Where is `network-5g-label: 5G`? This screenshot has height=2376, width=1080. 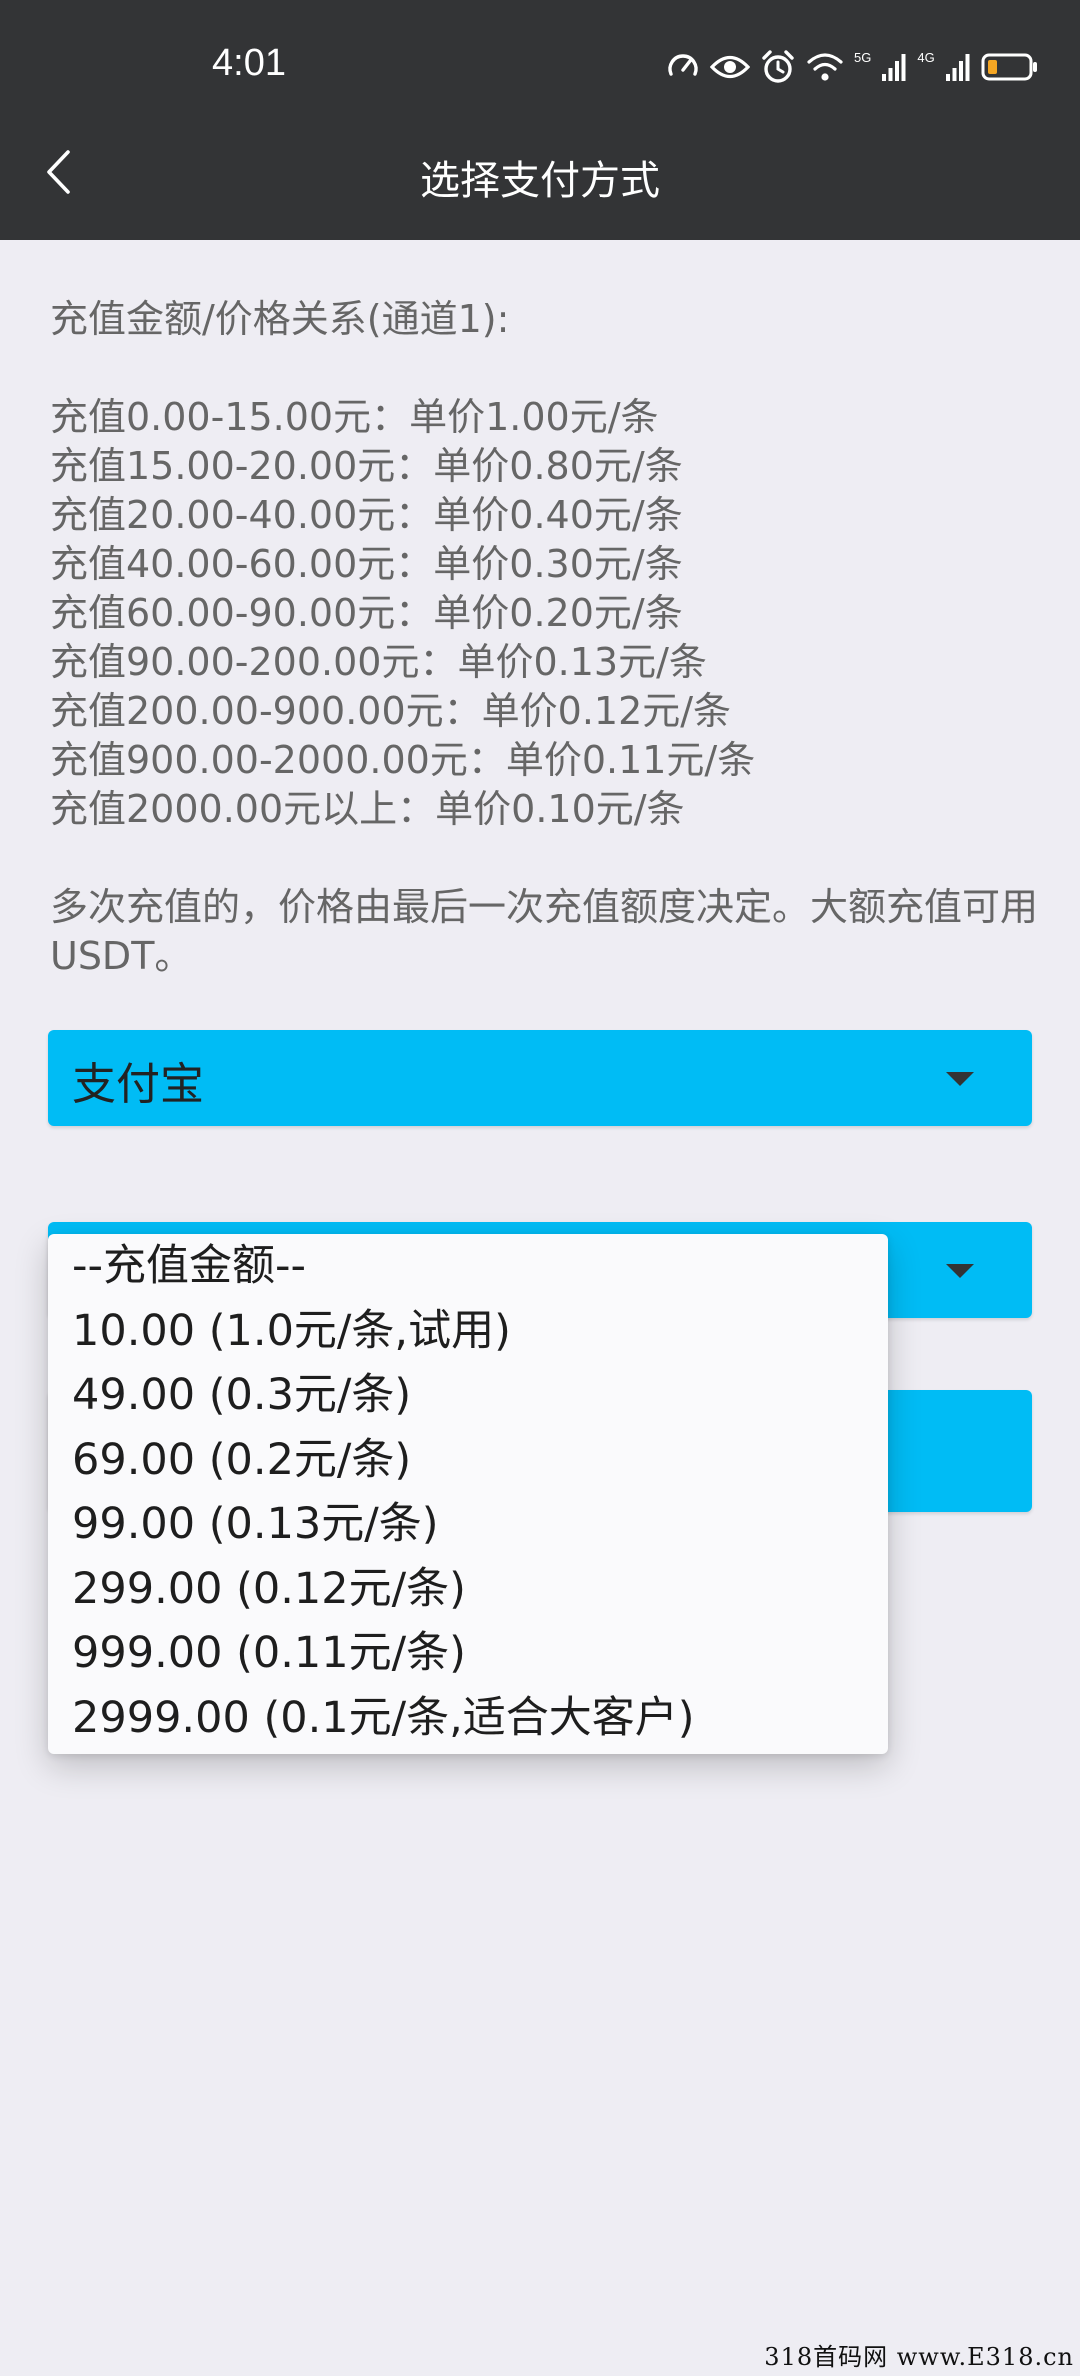 network-5g-label: 5G is located at coordinates (863, 57).